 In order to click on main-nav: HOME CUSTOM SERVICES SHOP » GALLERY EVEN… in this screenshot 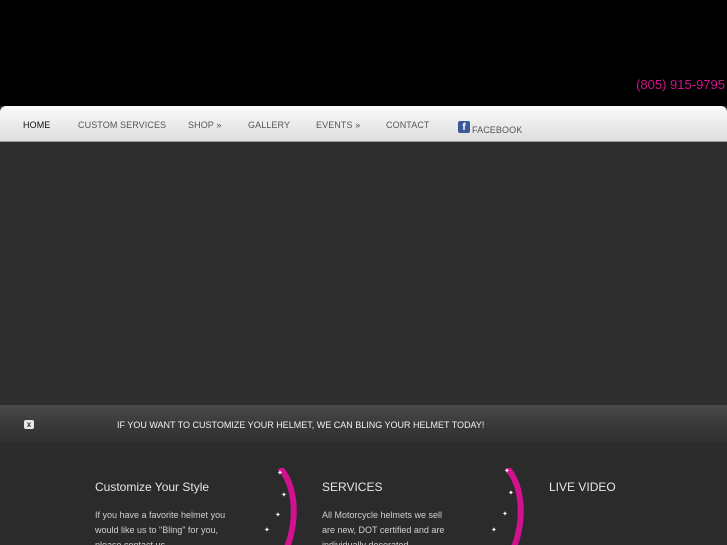, I will do `click(363, 124)`.